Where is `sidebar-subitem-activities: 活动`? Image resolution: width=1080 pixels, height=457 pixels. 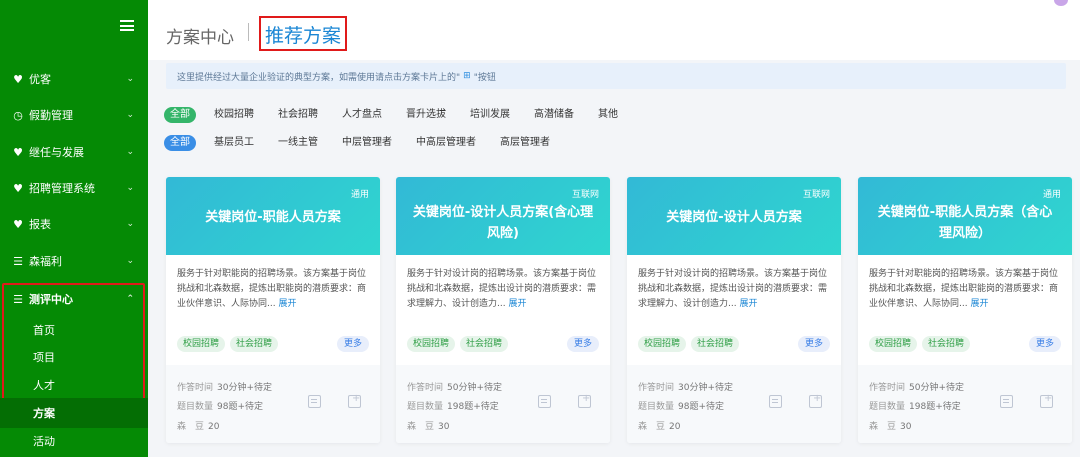 sidebar-subitem-activities: 活动 is located at coordinates (74, 441).